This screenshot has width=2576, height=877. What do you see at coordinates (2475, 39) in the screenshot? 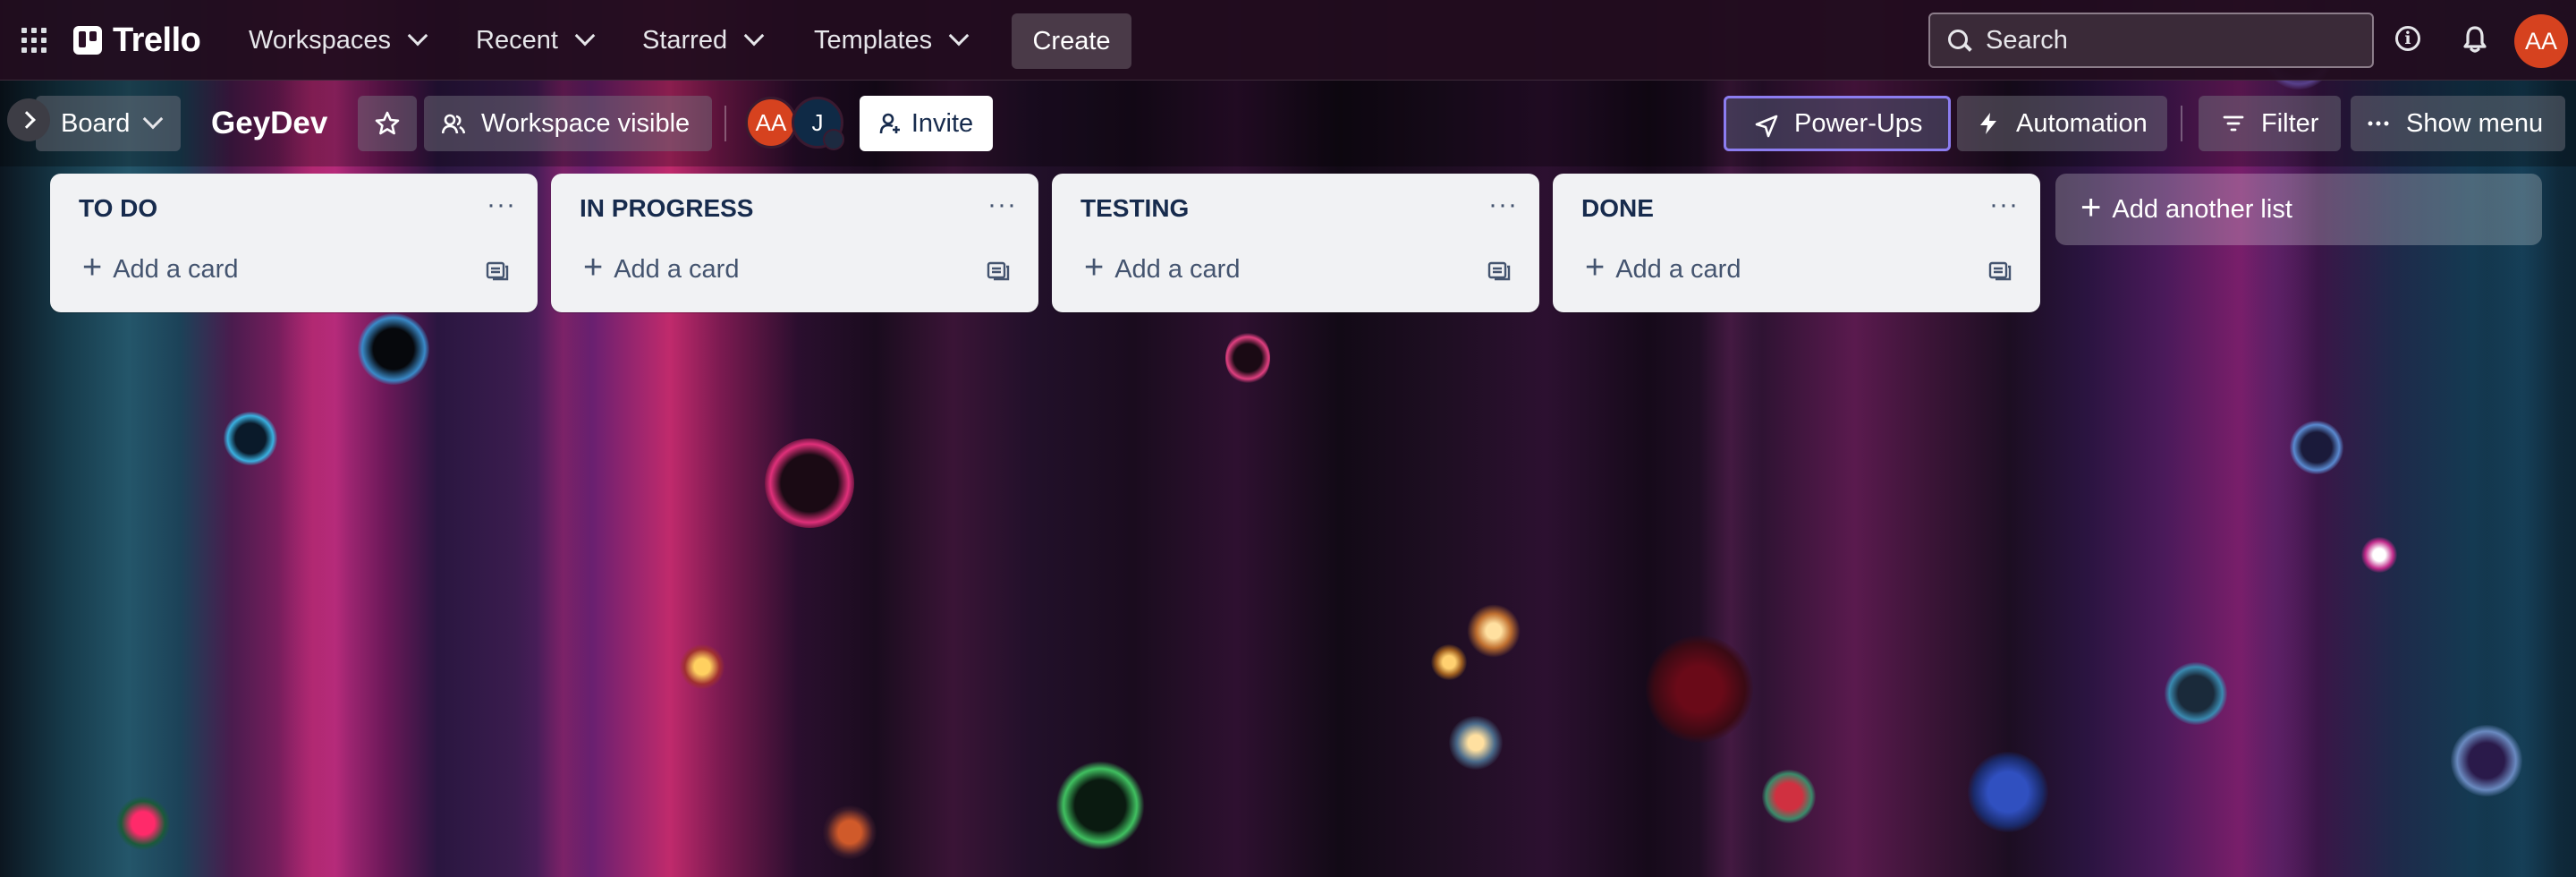
I see `notifications-bell-icon` at bounding box center [2475, 39].